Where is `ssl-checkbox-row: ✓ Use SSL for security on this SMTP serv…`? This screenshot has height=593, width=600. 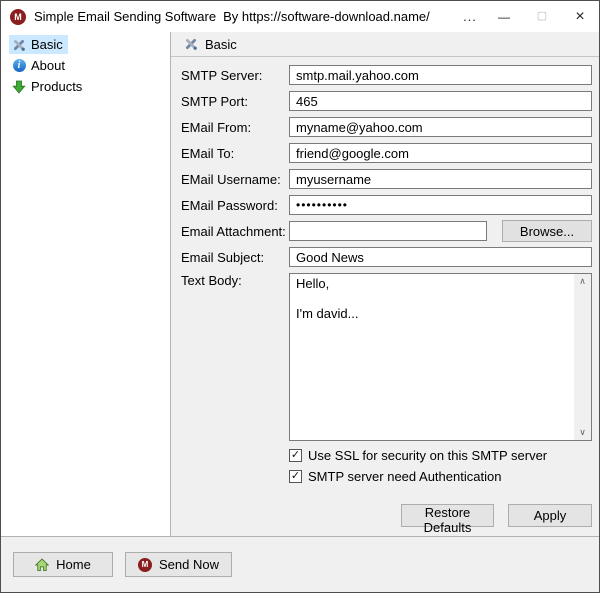 ssl-checkbox-row: ✓ Use SSL for security on this SMTP serv… is located at coordinates (440, 455).